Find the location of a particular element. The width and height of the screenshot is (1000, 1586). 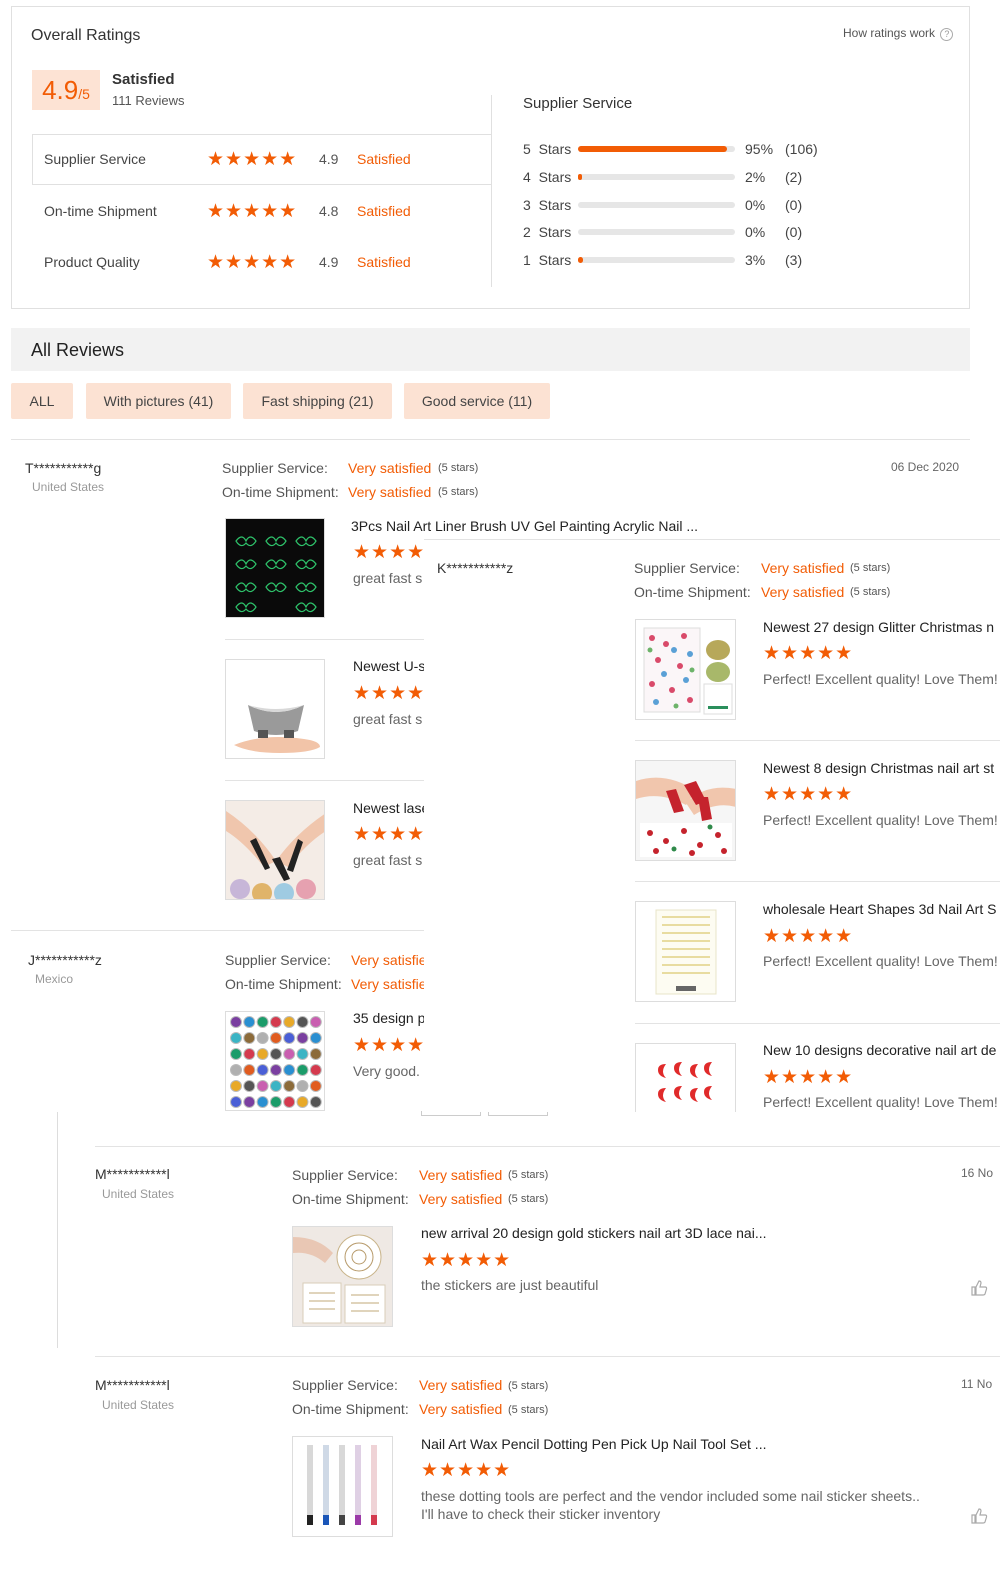

review-comment: great fast s is located at coordinates (388, 860).